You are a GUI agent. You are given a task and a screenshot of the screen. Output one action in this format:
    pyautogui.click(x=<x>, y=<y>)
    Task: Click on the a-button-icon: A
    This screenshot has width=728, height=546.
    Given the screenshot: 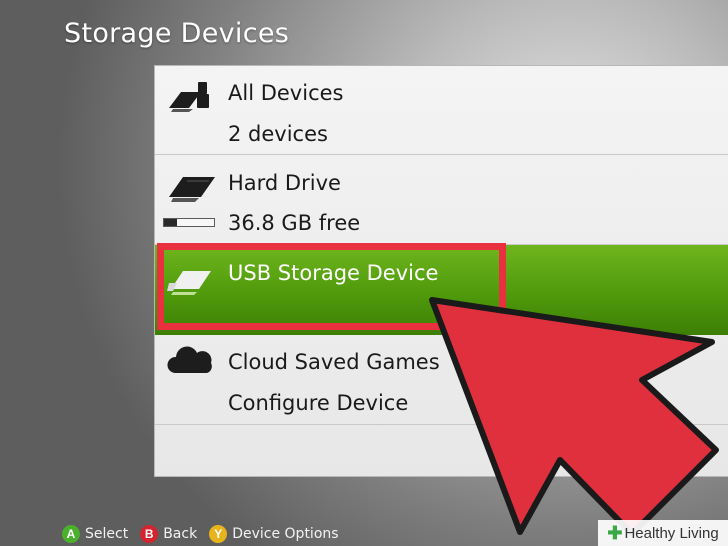 What is the action you would take?
    pyautogui.click(x=71, y=534)
    